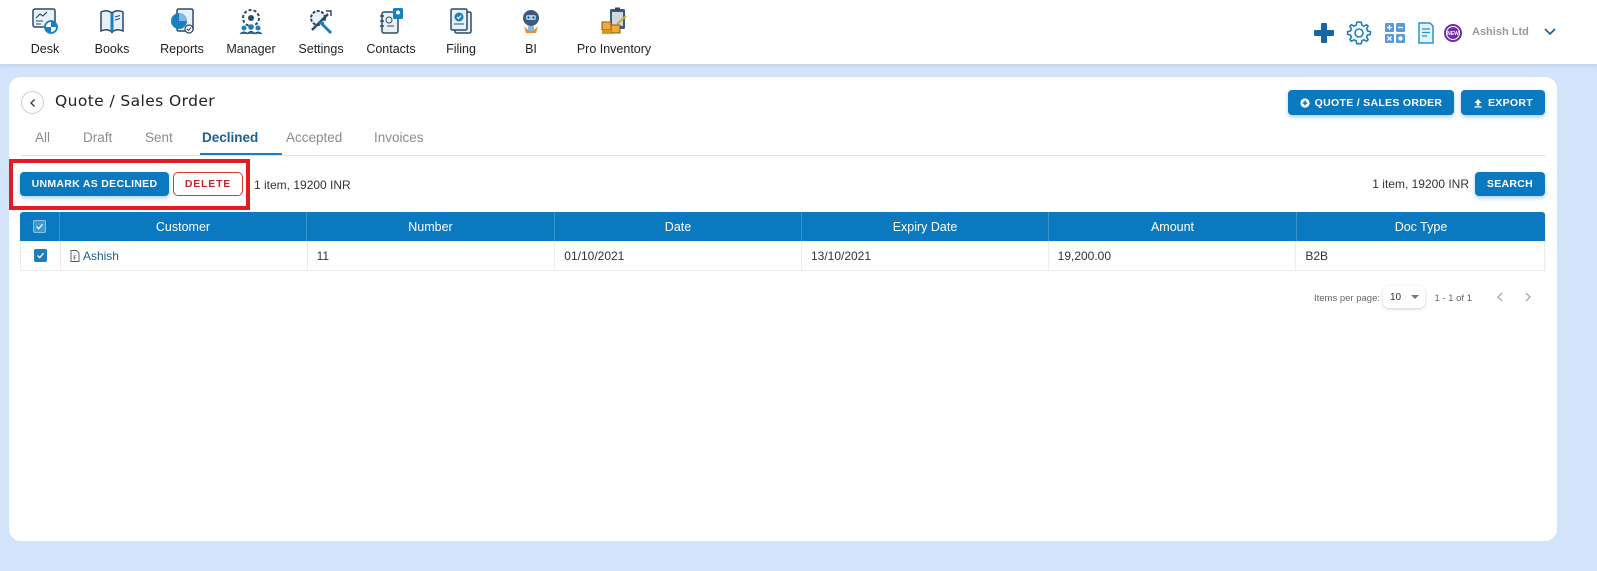  Describe the element at coordinates (1550, 32) in the screenshot. I see `chevron-down-icon` at that location.